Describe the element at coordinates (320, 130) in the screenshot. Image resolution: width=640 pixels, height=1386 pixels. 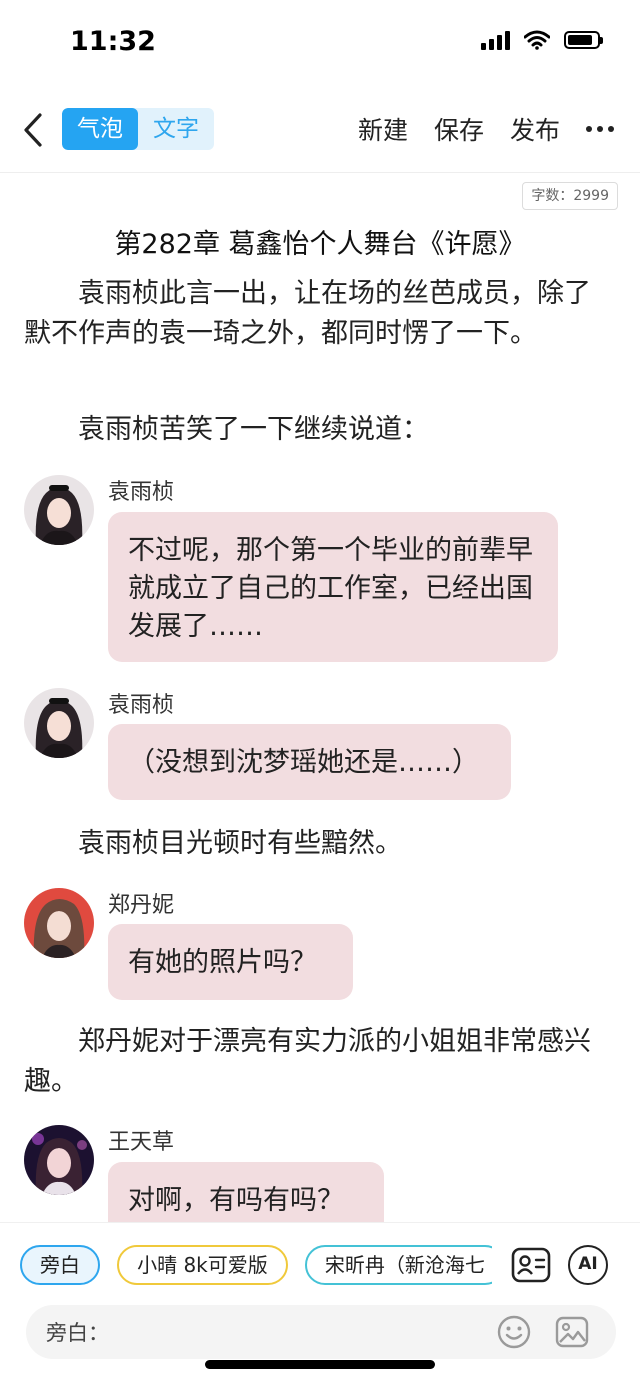
I see `nav-bar: 气泡 文字 新建 保存 发布` at that location.